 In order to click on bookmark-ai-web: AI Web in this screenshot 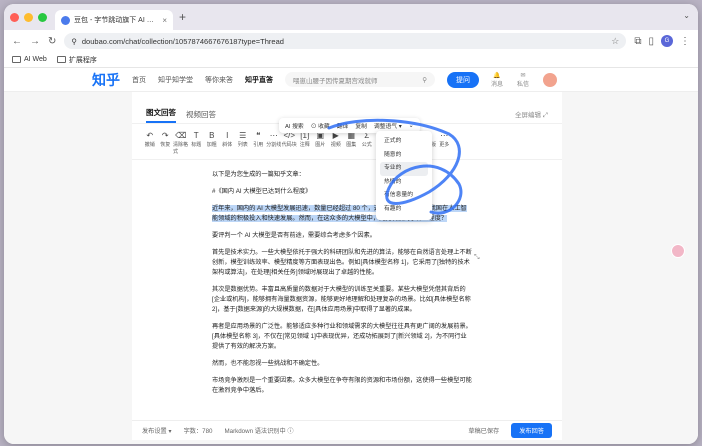, I will do `click(29, 59)`.